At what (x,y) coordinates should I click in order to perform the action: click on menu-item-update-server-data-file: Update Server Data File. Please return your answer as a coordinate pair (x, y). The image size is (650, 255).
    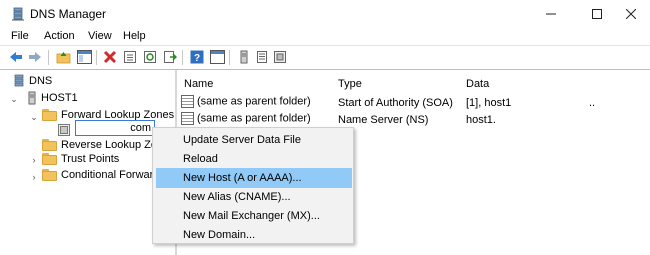
    Looking at the image, I should click on (254, 140).